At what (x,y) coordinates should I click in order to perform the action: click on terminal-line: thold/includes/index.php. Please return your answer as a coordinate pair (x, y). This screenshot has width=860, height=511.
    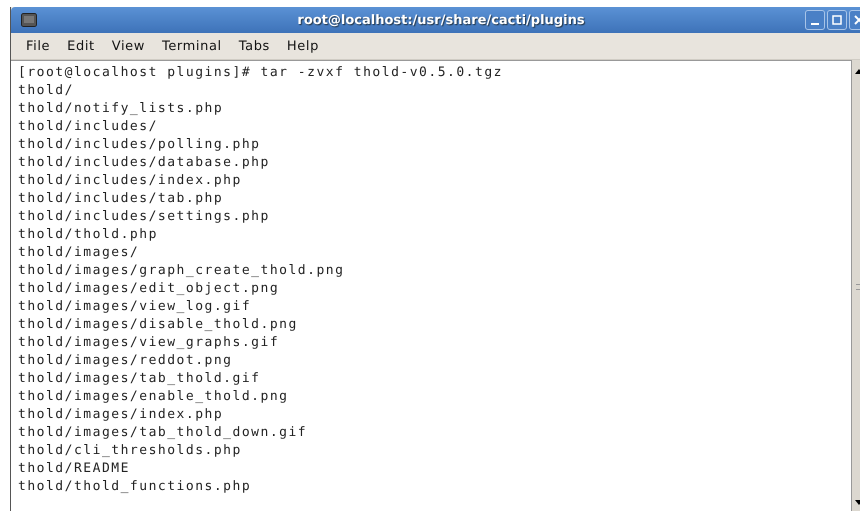
    Looking at the image, I should click on (130, 181).